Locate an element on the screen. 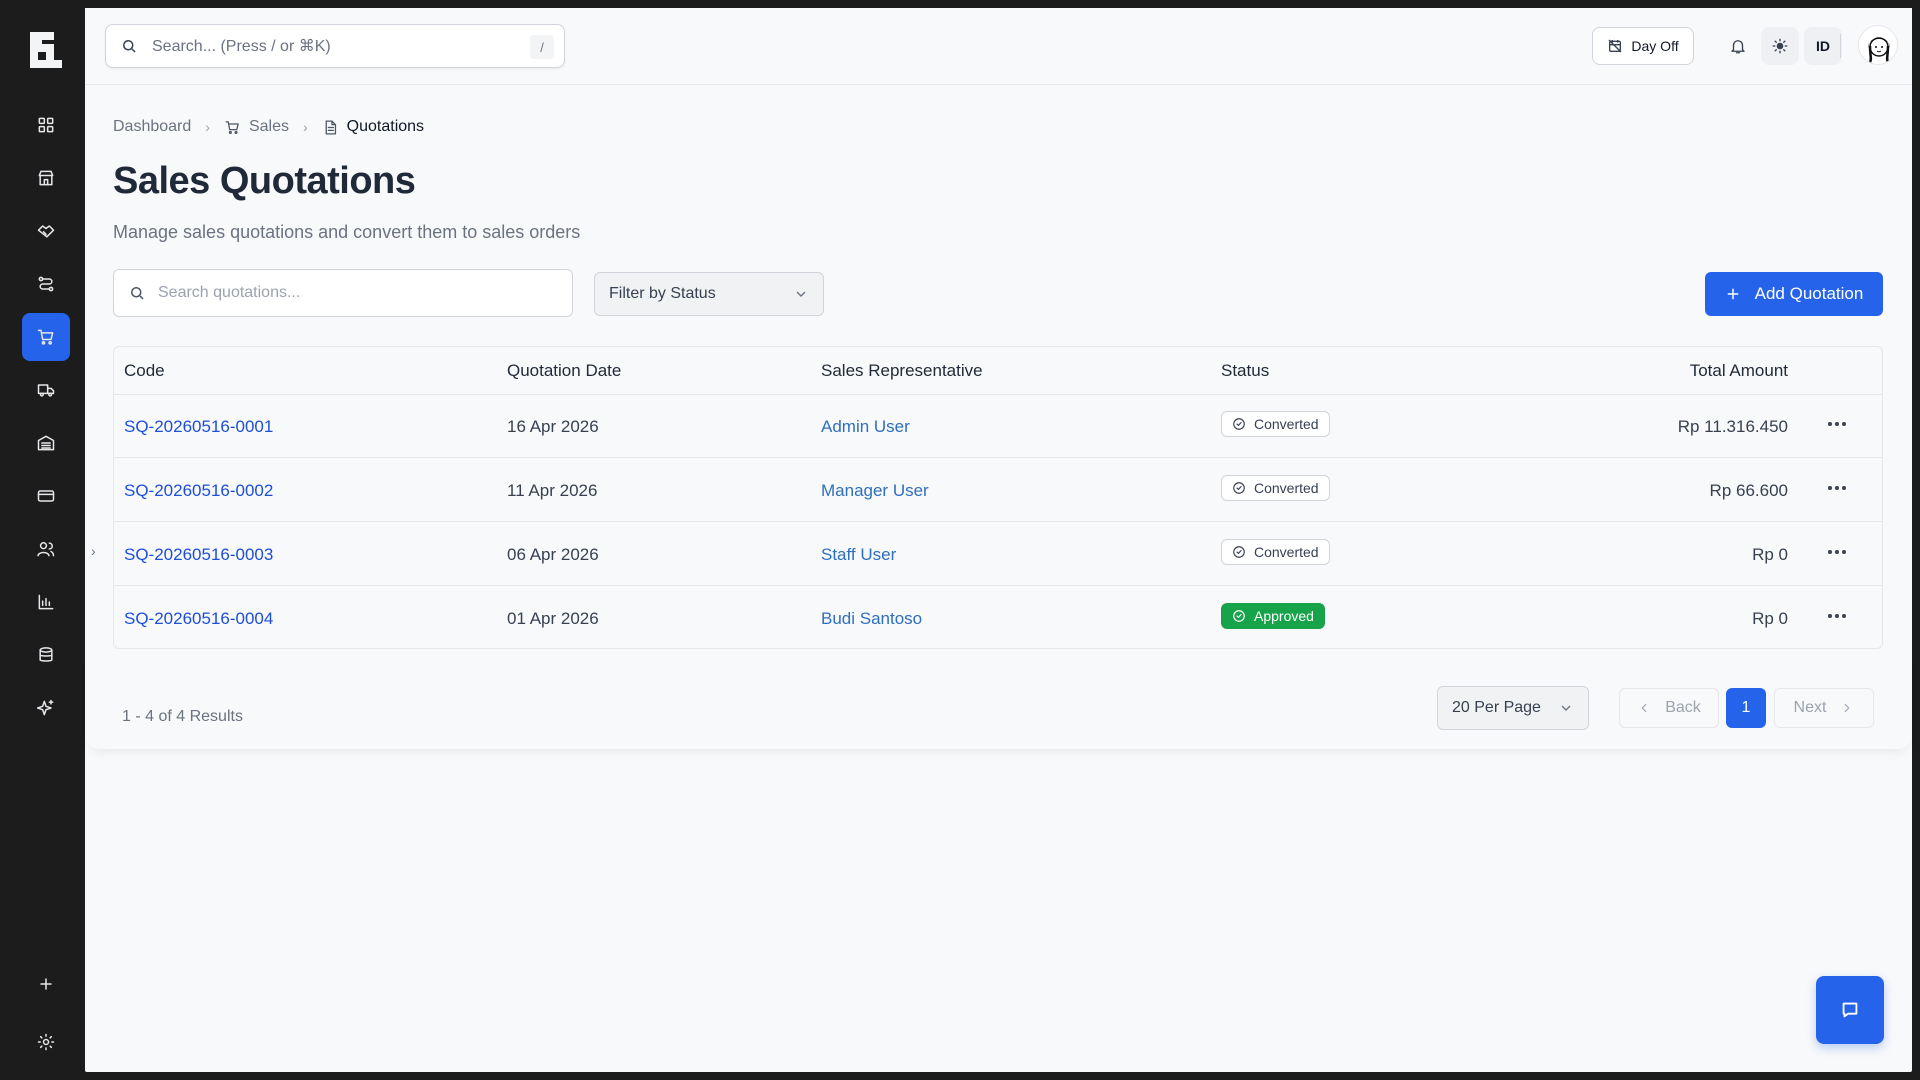  breadcrumb-sales: Sales is located at coordinates (256, 127).